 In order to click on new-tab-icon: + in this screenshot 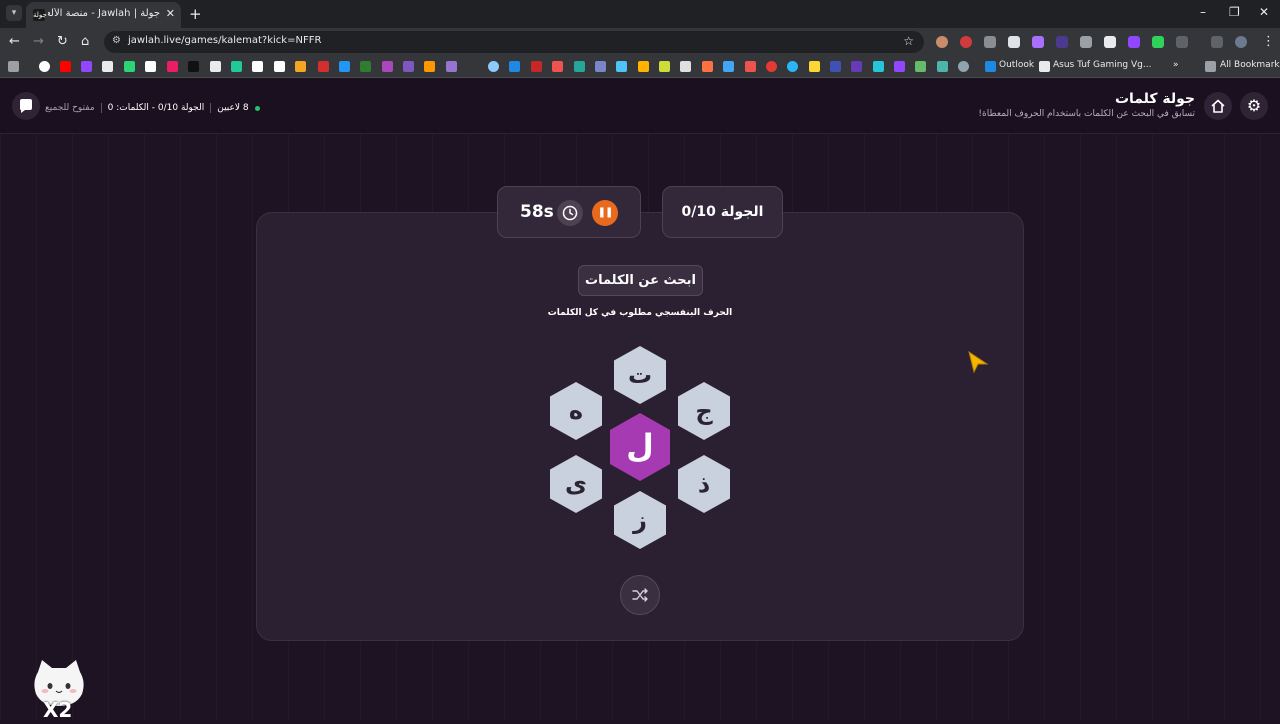, I will do `click(195, 14)`.